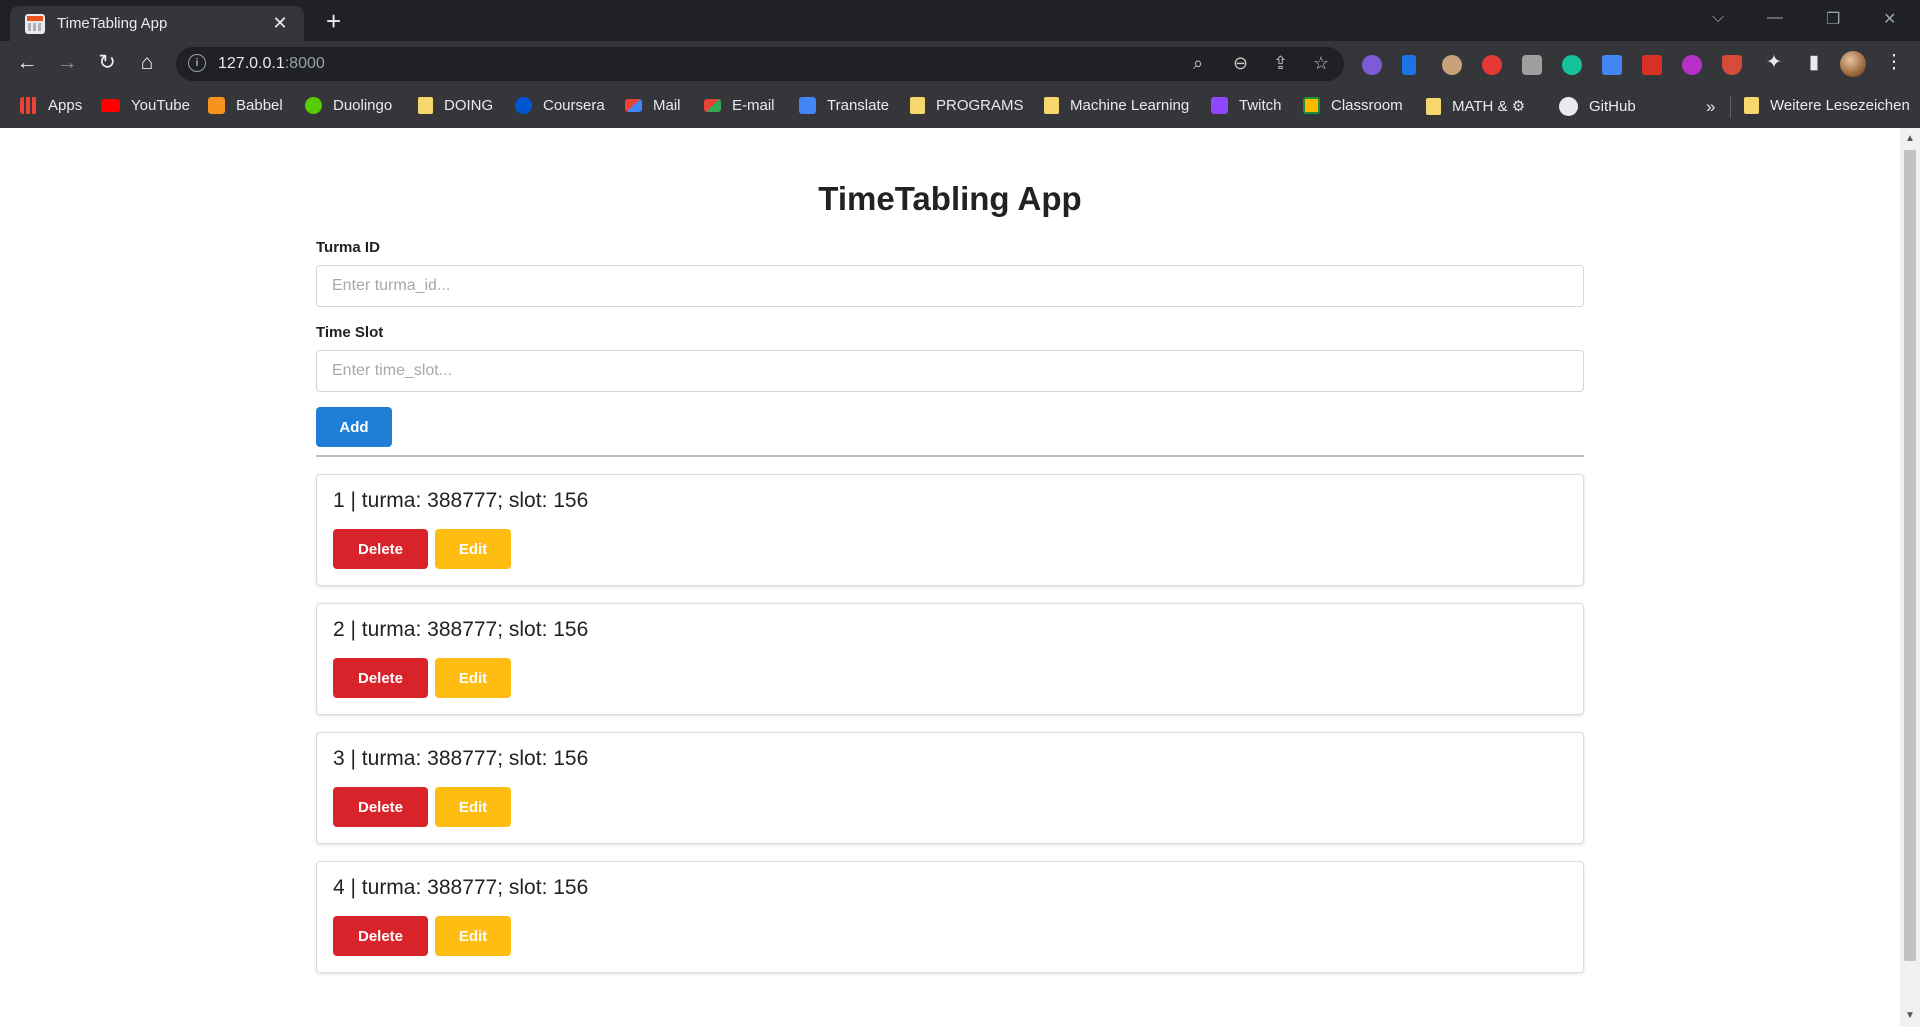  Describe the element at coordinates (455, 105) in the screenshot. I see `bookmark-doing: DOING` at that location.